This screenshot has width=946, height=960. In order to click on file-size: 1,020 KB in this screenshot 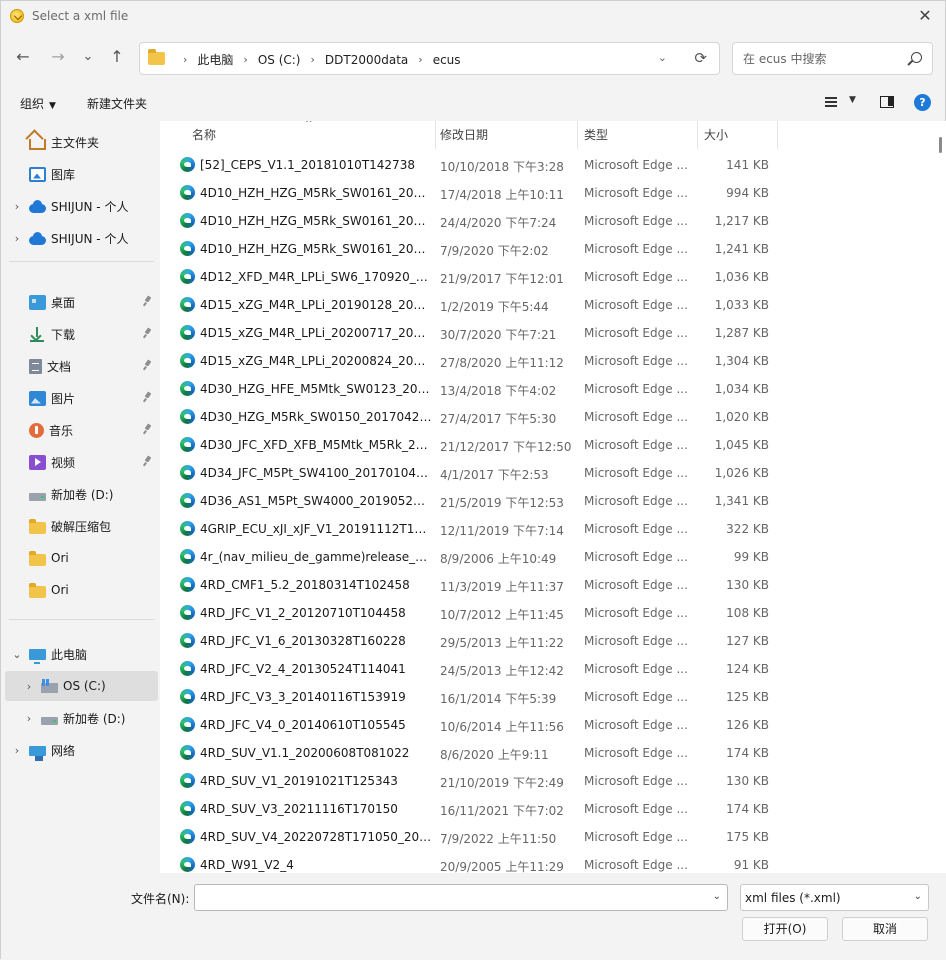, I will do `click(741, 417)`.